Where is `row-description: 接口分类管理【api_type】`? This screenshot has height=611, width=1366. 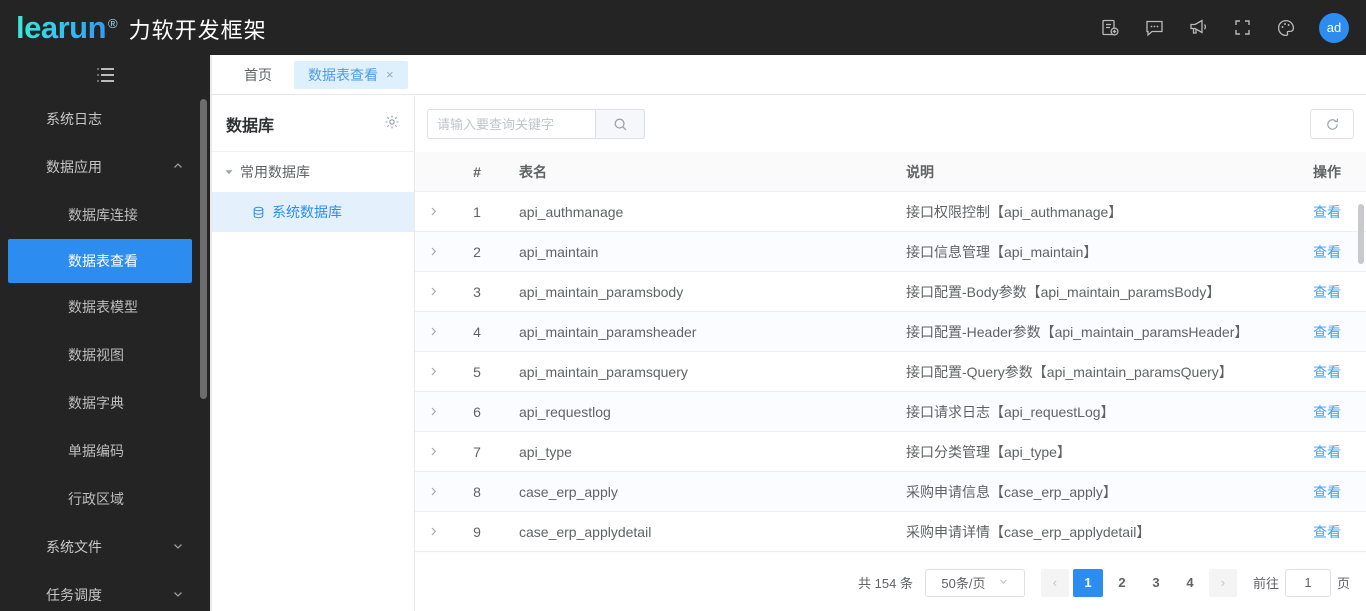
row-description: 接口分类管理【api_type】 is located at coordinates (988, 451).